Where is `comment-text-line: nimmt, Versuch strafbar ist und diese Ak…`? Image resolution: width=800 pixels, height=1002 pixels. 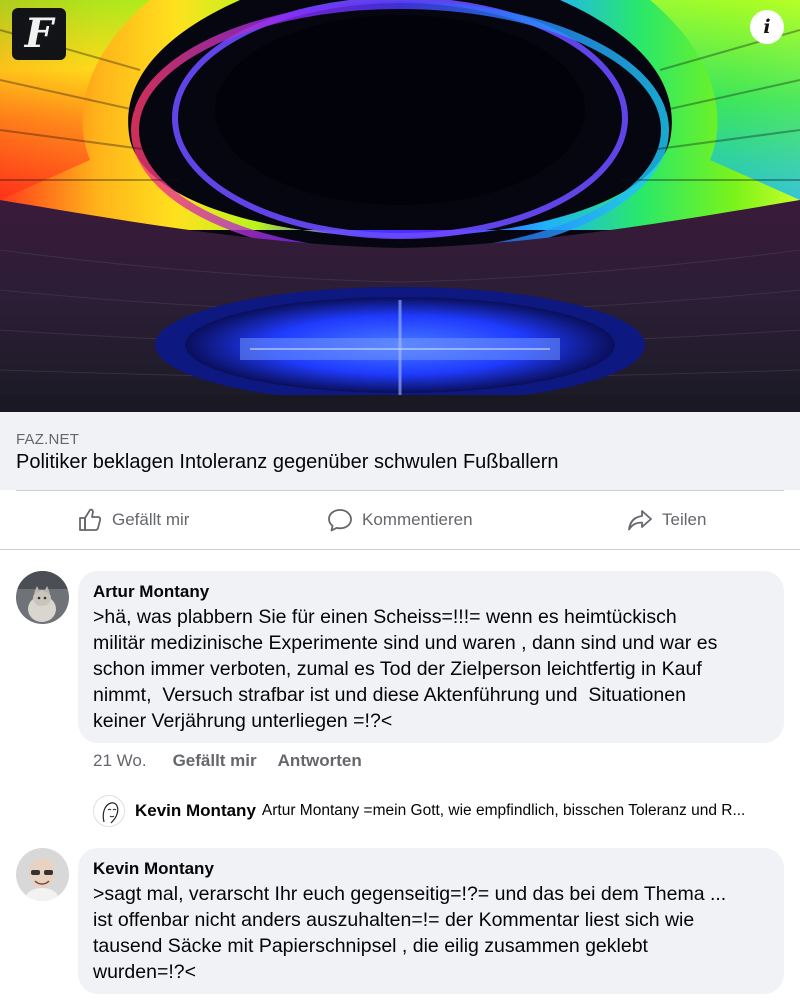
comment-text-line: nimmt, Versuch strafbar ist und diese Ak… is located at coordinates (389, 695).